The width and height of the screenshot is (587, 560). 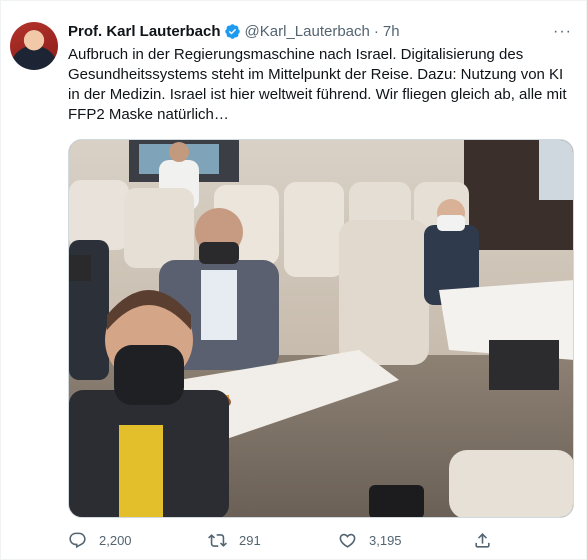 I want to click on like-action: 3,195, so click(x=370, y=540).